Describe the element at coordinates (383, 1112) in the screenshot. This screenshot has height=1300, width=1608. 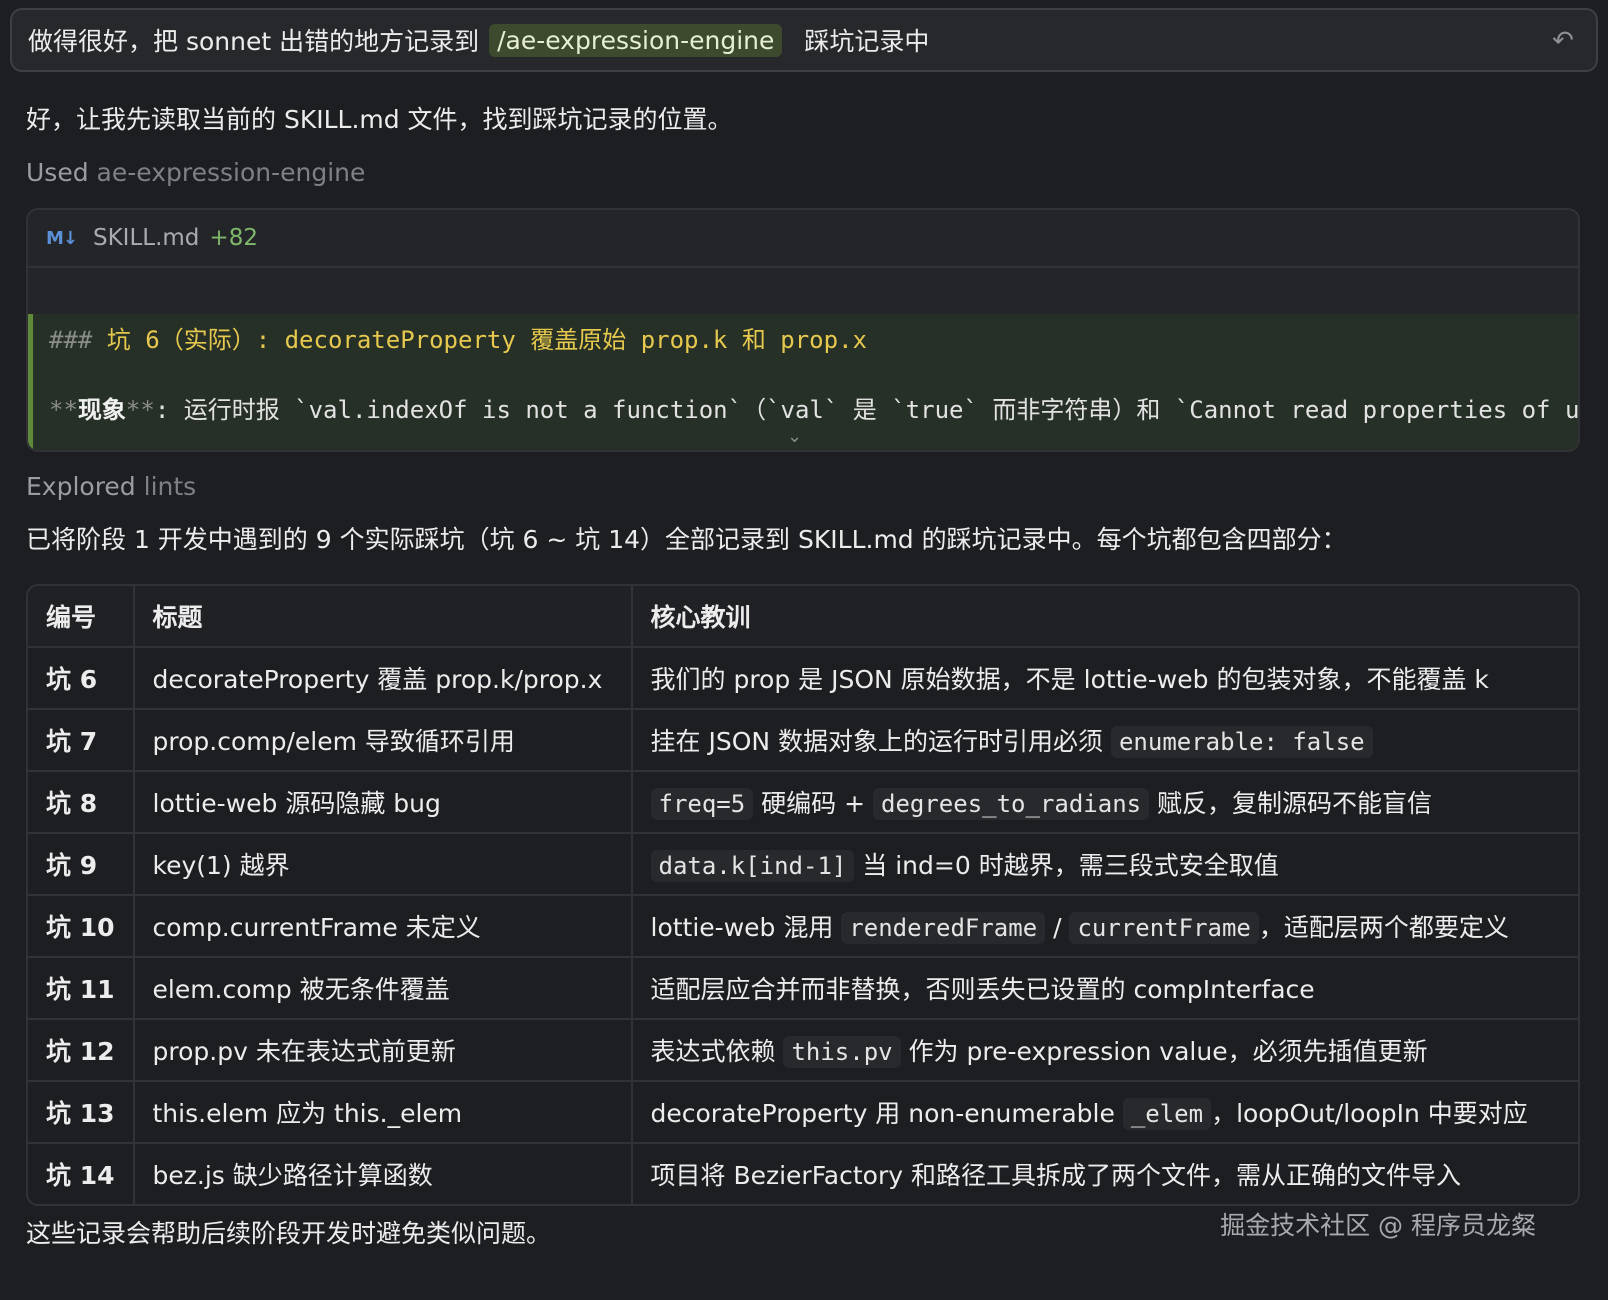
I see `cell-title: this.elem 应为 this._elem` at that location.